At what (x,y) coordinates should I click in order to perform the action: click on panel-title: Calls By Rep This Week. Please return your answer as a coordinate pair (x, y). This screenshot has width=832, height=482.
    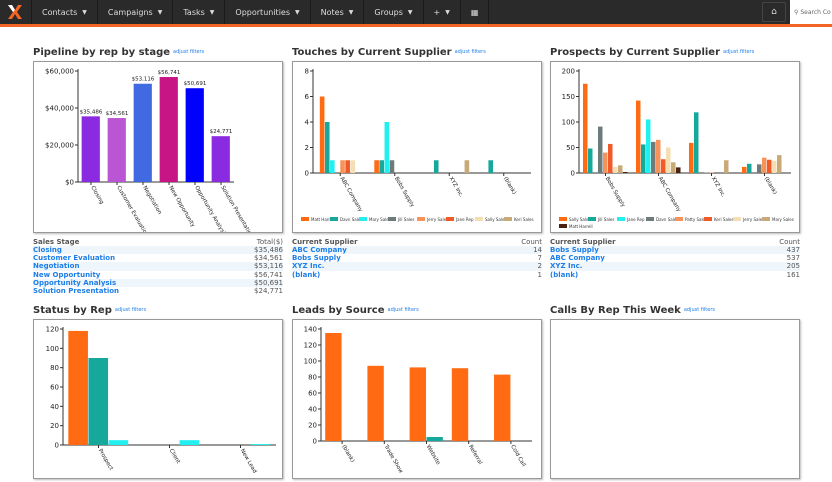
    Looking at the image, I should click on (615, 310).